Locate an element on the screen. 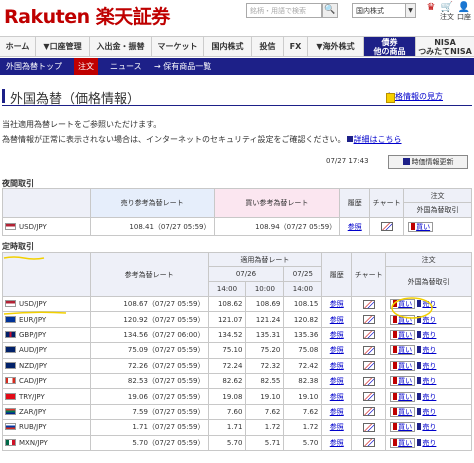 This screenshot has height=463, width=474. applied-rate-2: 19.10 is located at coordinates (265, 396).